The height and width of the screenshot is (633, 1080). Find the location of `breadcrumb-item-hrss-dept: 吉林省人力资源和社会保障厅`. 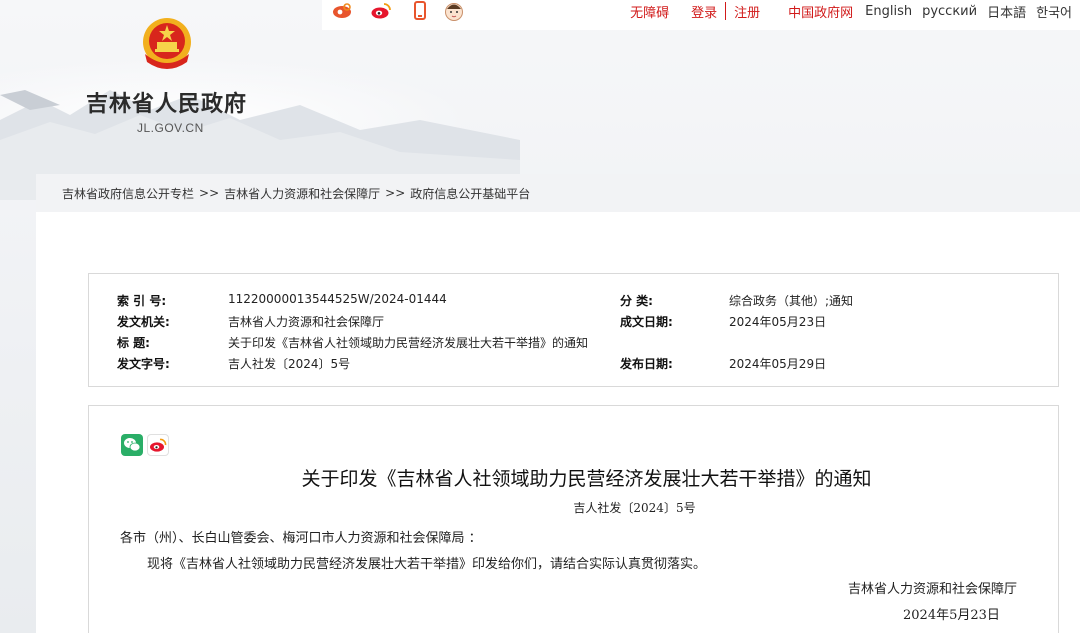

breadcrumb-item-hrss-dept: 吉林省人力资源和社会保障厅 is located at coordinates (302, 193).